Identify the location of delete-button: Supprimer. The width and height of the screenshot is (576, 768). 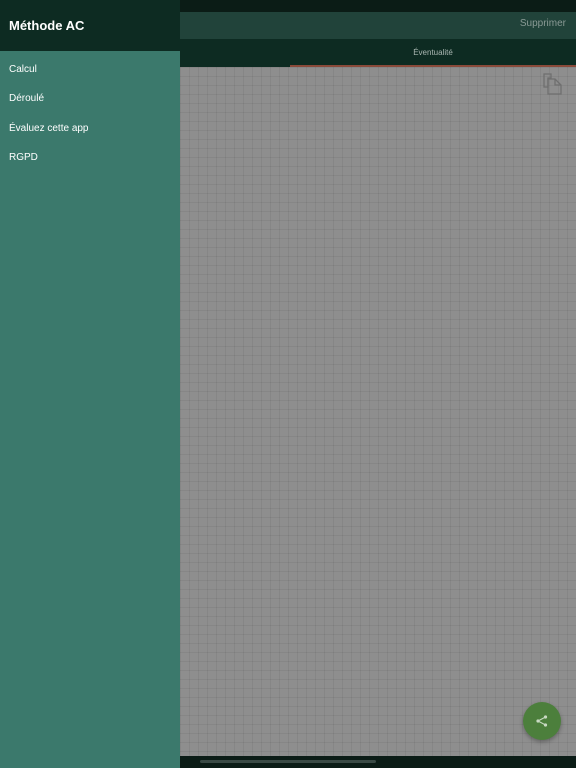
(543, 23).